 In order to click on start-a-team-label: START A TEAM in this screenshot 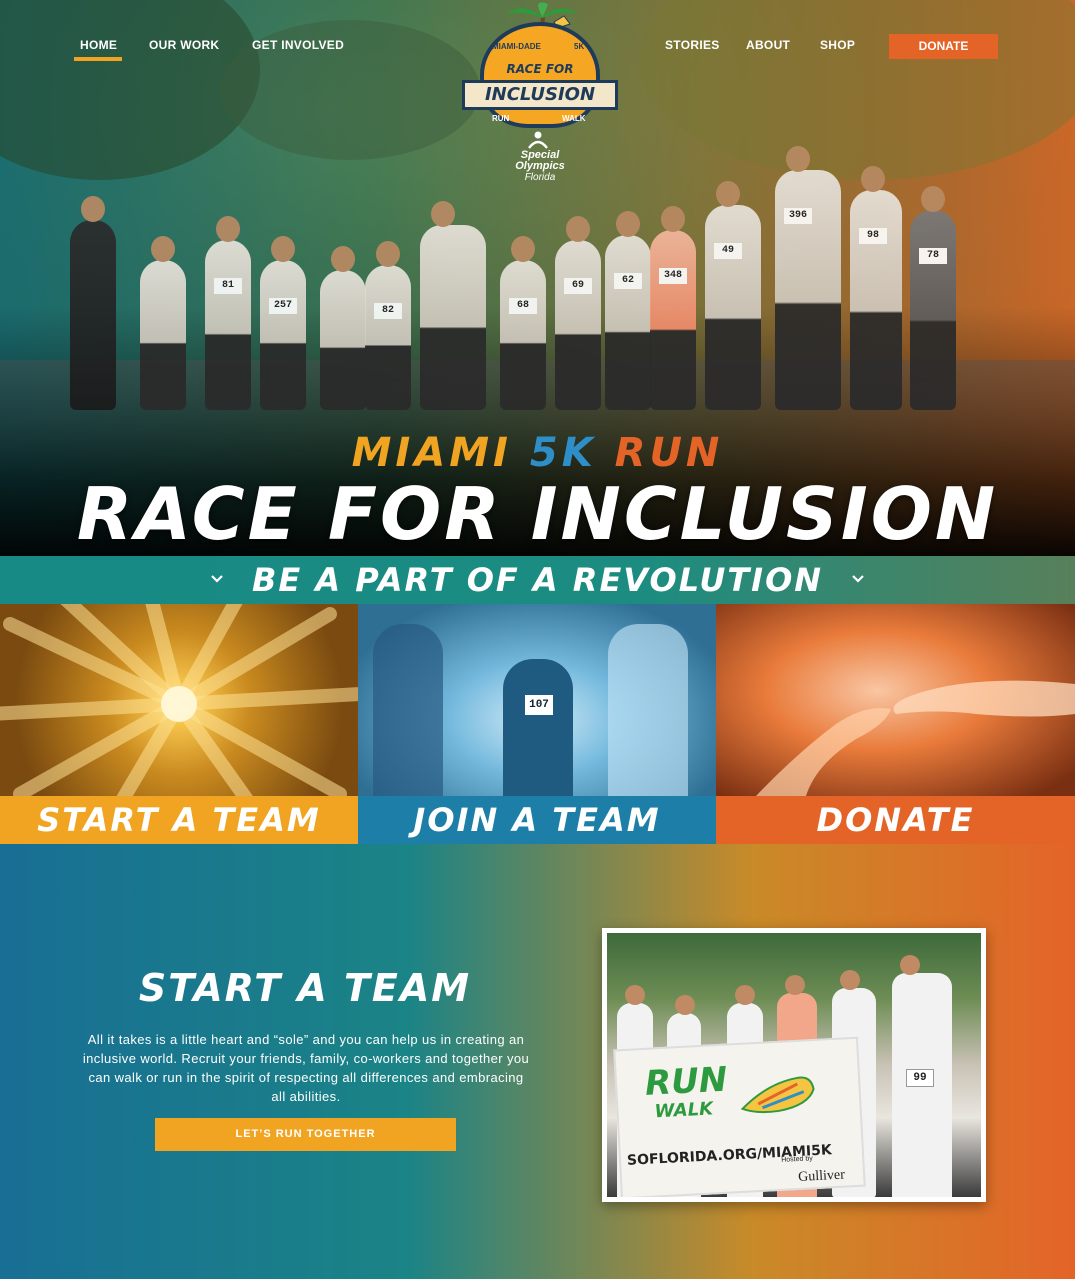, I will do `click(179, 820)`.